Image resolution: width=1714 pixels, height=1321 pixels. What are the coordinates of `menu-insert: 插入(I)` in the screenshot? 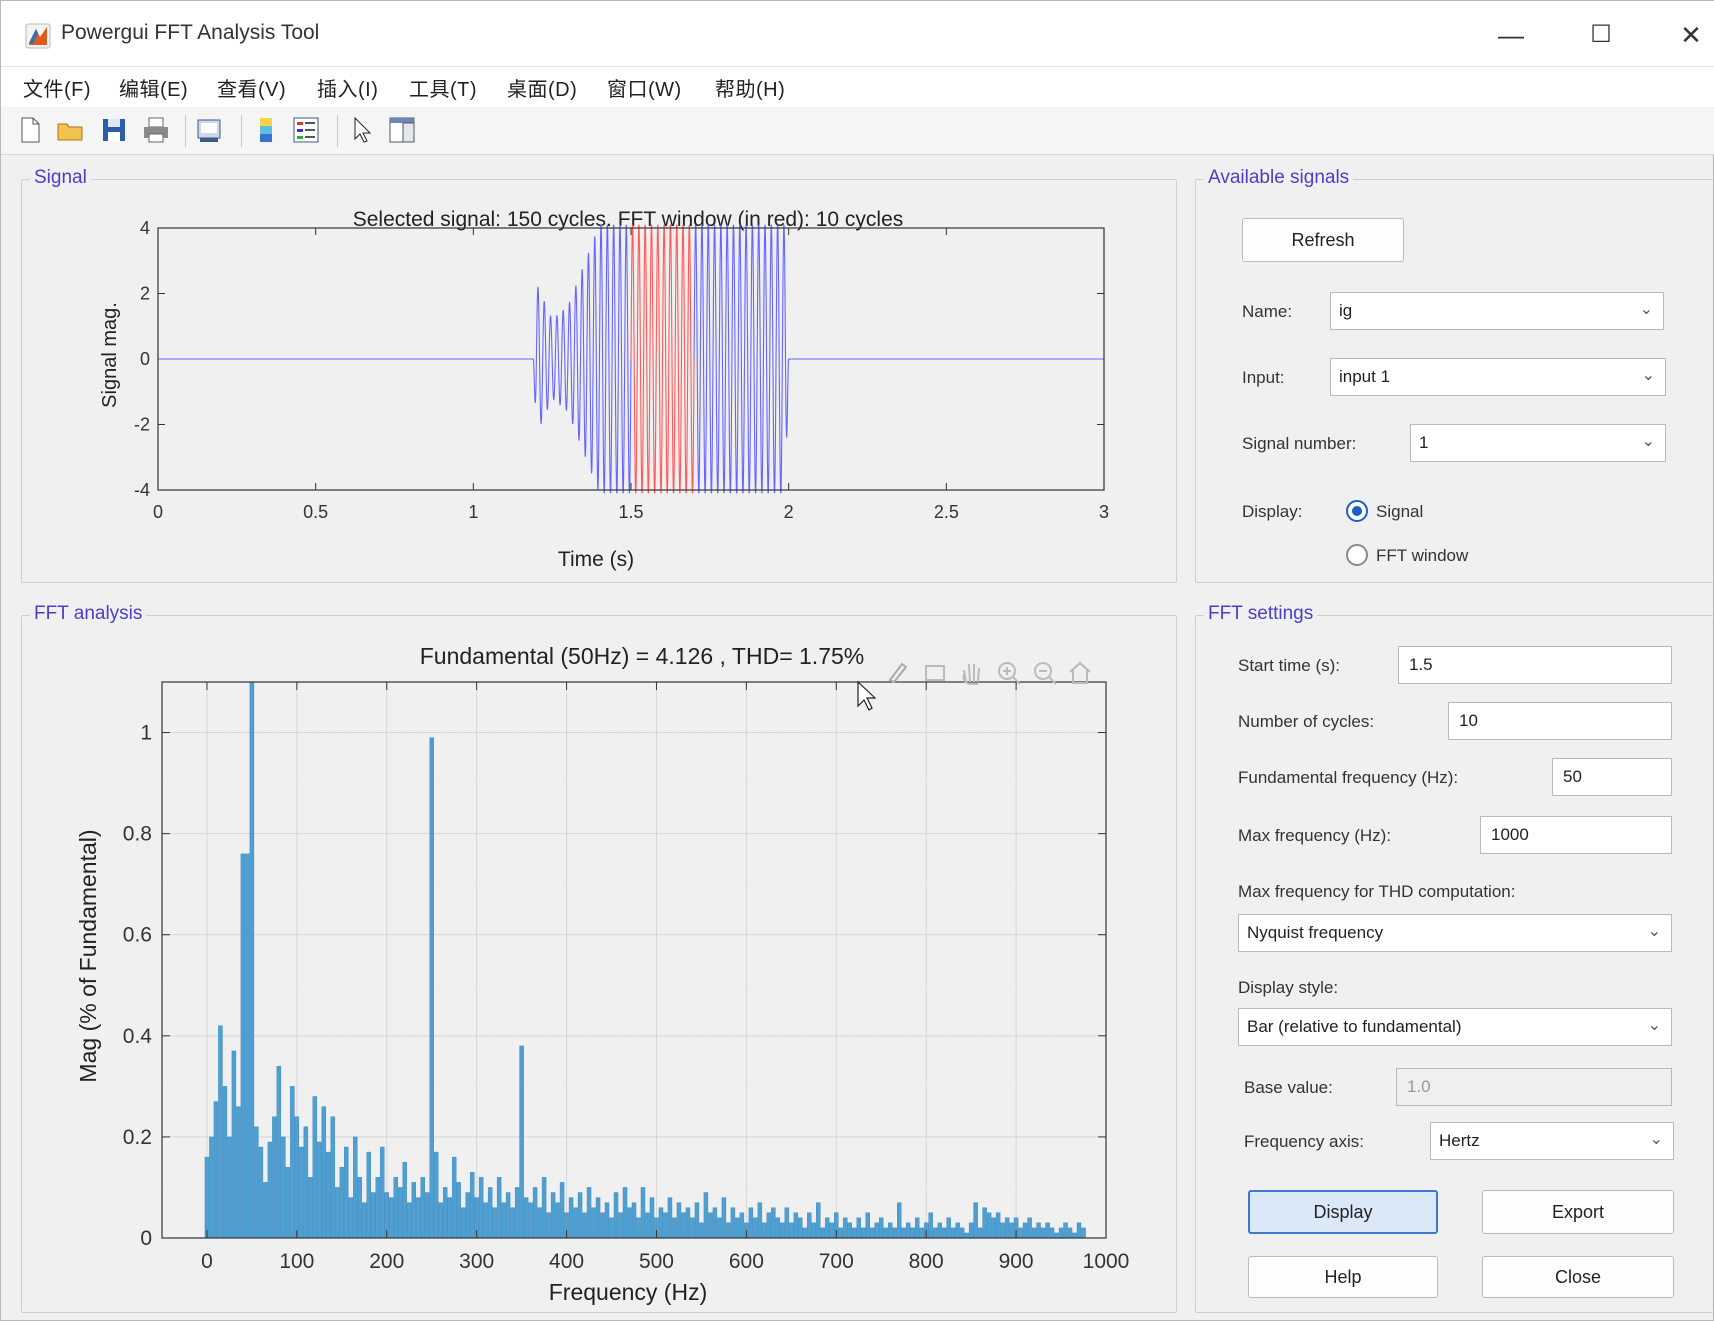 It's located at (347, 87).